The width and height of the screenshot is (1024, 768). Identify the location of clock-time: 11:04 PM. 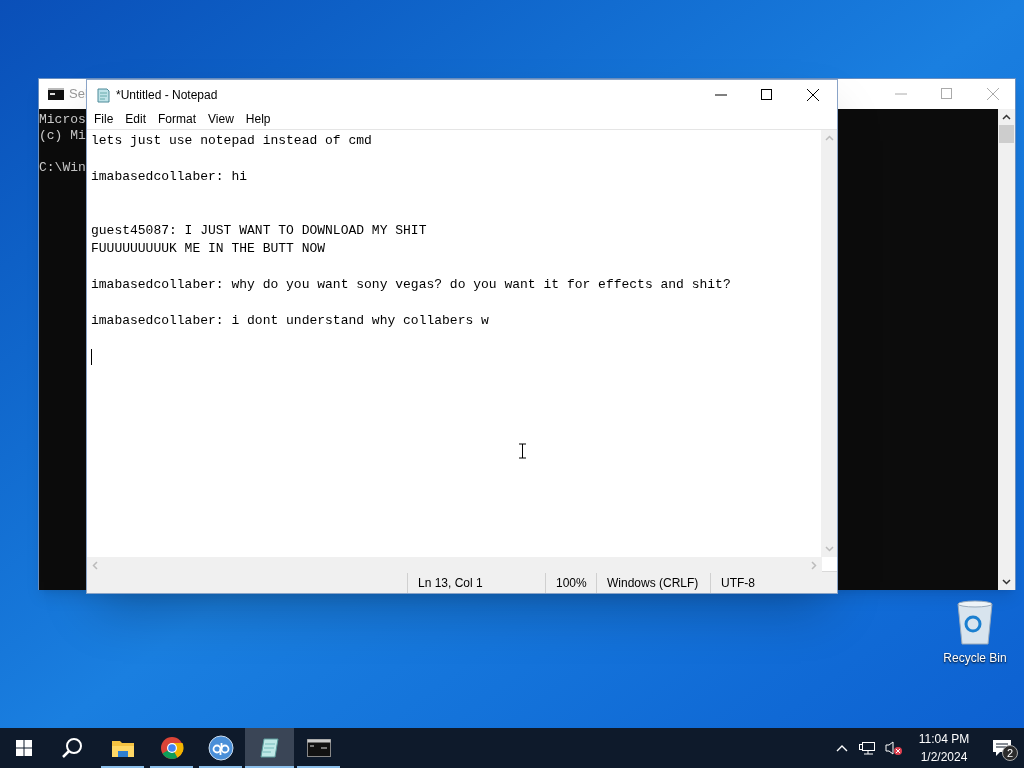
(944, 739).